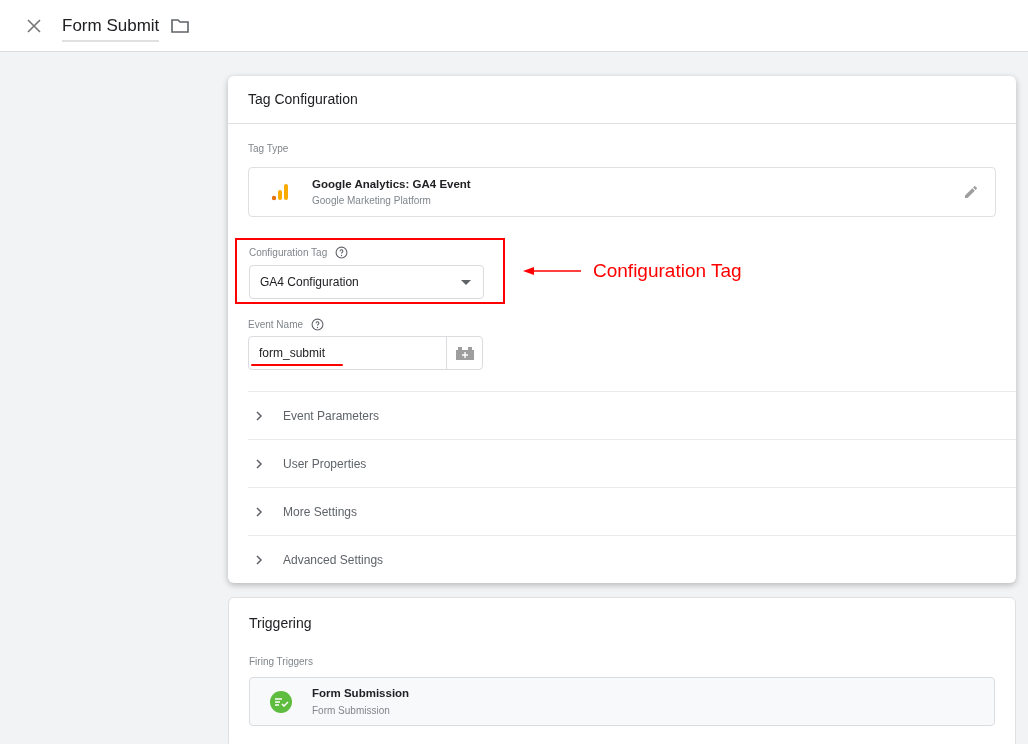  I want to click on trigger-card: Form Submission Form Submission, so click(622, 701).